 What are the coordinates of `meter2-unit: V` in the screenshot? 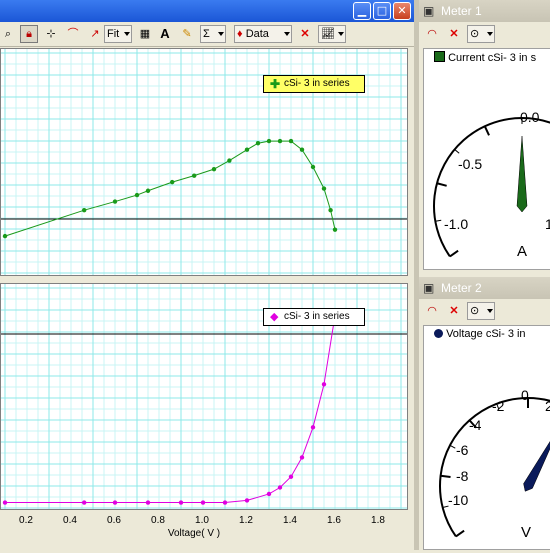 It's located at (526, 532).